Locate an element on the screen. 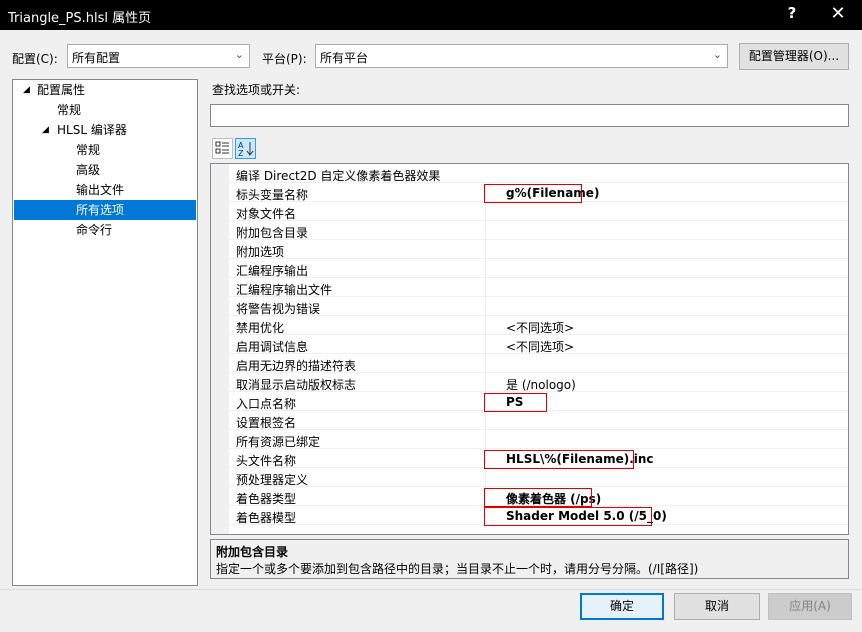 The image size is (862, 632). property-row: 启用调试信息 <不同选项> is located at coordinates (538, 344).